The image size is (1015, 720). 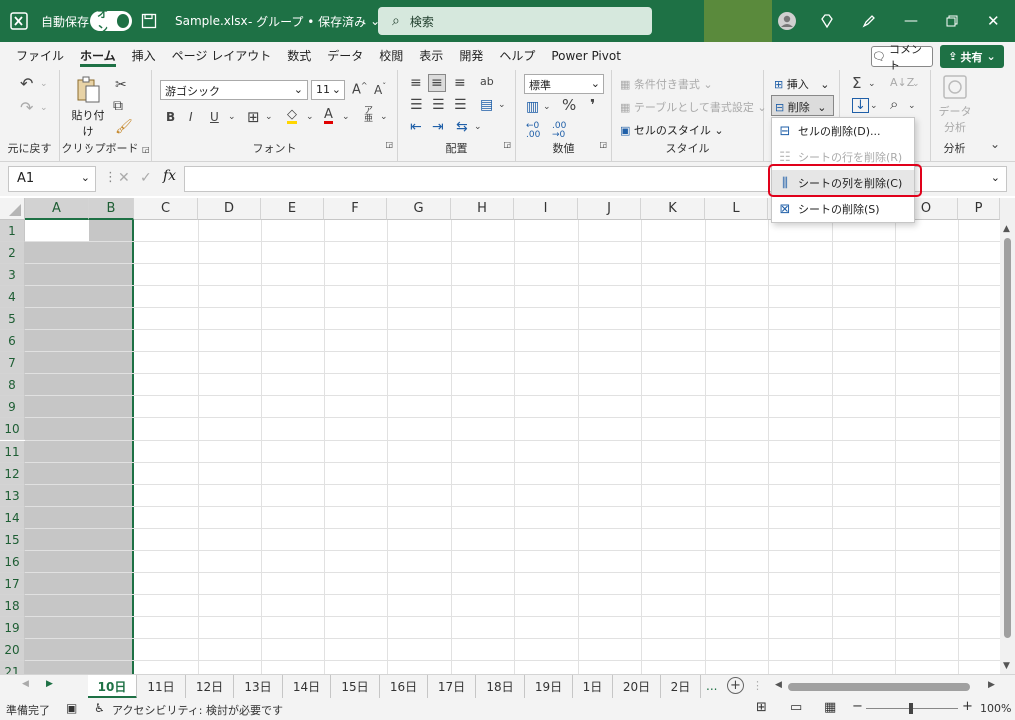 I want to click on paste-button: 貼り付け ⌄, so click(x=88, y=112).